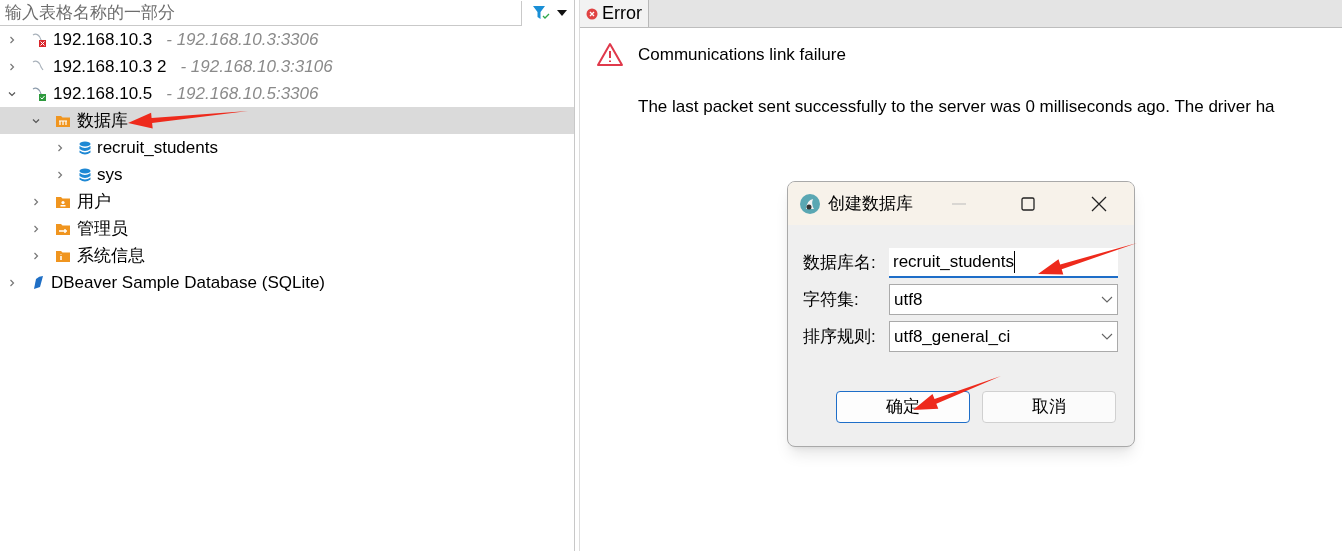 This screenshot has height=551, width=1342. I want to click on node-label: 192.168.10.3, so click(103, 39).